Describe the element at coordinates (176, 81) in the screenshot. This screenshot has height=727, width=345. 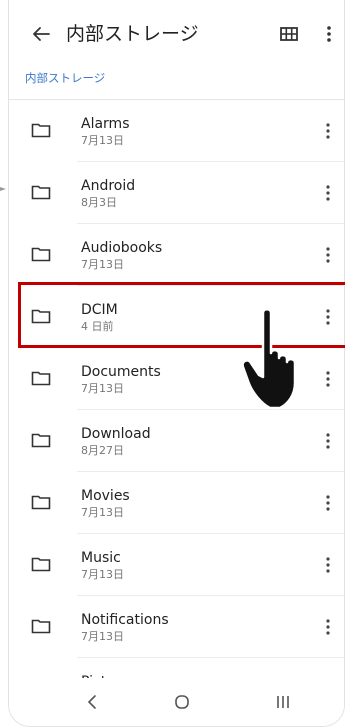
I see `breadcrumb: 内部ストレージ` at that location.